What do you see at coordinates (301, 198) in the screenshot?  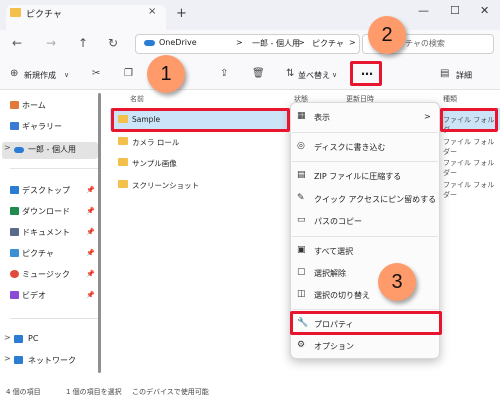 I see `pin-icon: ✎` at bounding box center [301, 198].